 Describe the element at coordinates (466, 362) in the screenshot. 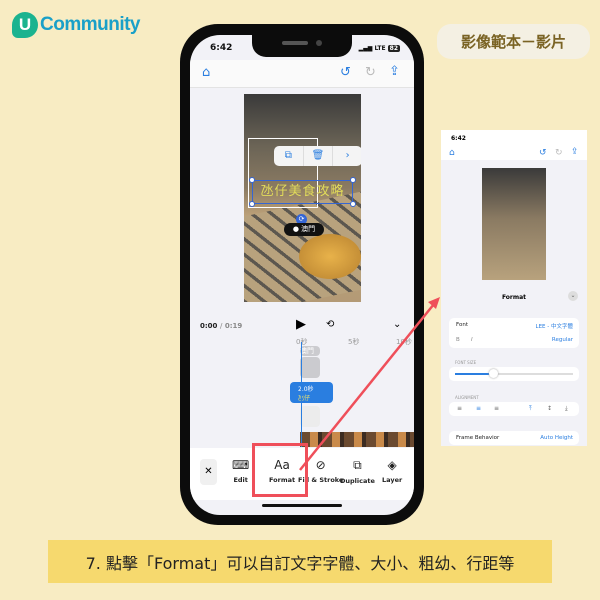

I see `font-size-label: FONT SIZE` at that location.